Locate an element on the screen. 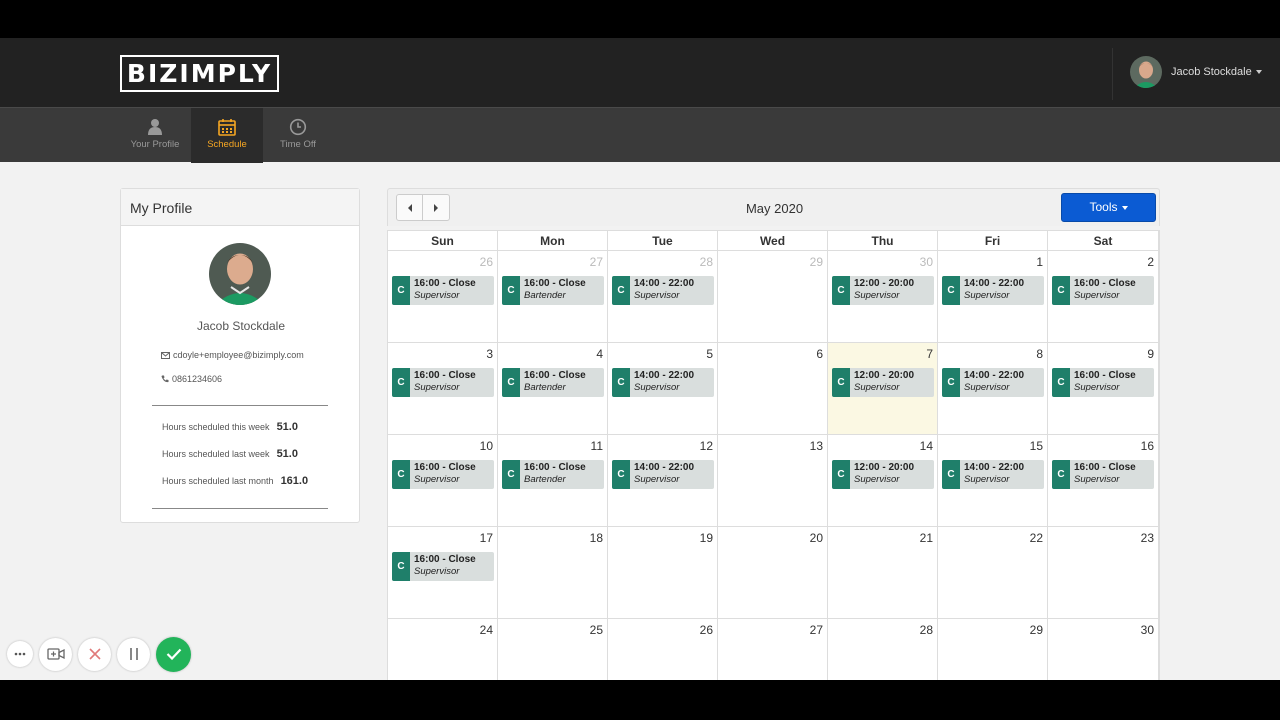  recording-controls is located at coordinates (99, 654).